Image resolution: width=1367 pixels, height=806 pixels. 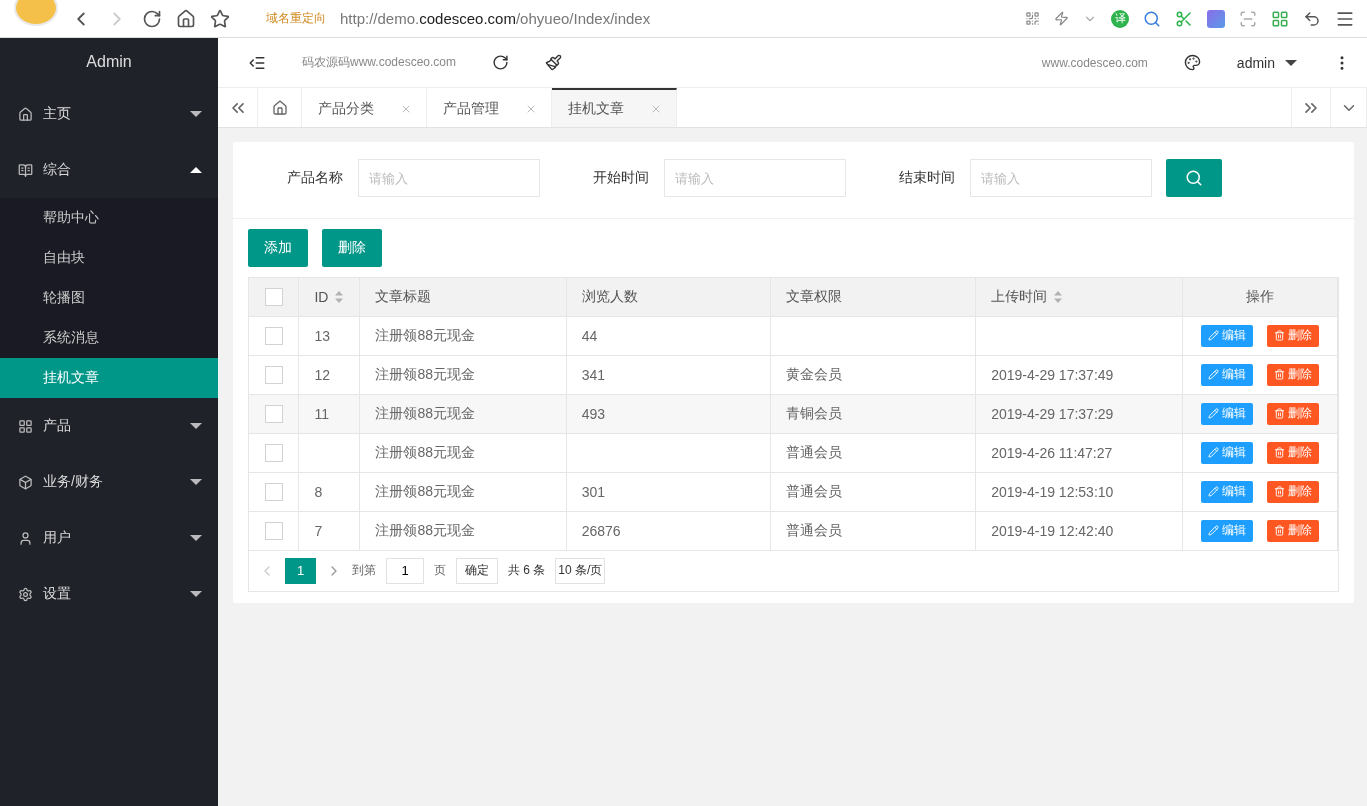 I want to click on scissors-icon, so click(x=1184, y=18).